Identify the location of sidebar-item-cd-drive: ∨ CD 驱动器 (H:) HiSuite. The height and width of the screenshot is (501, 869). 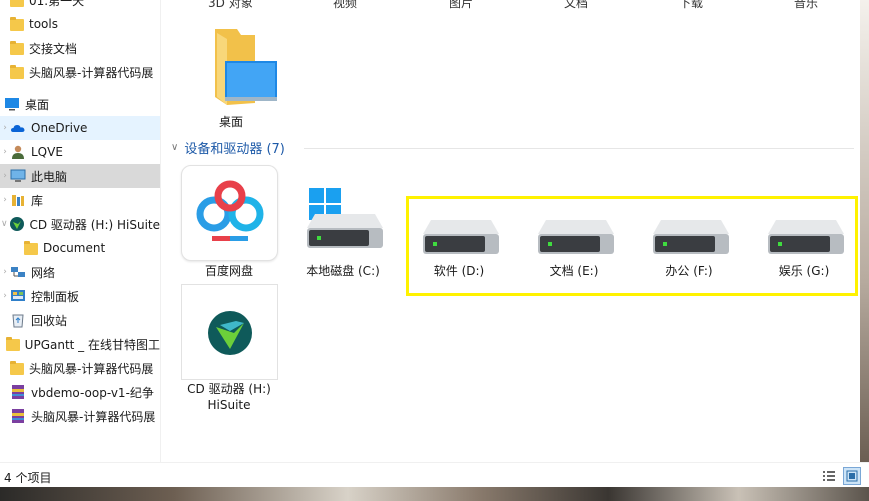
(80, 224).